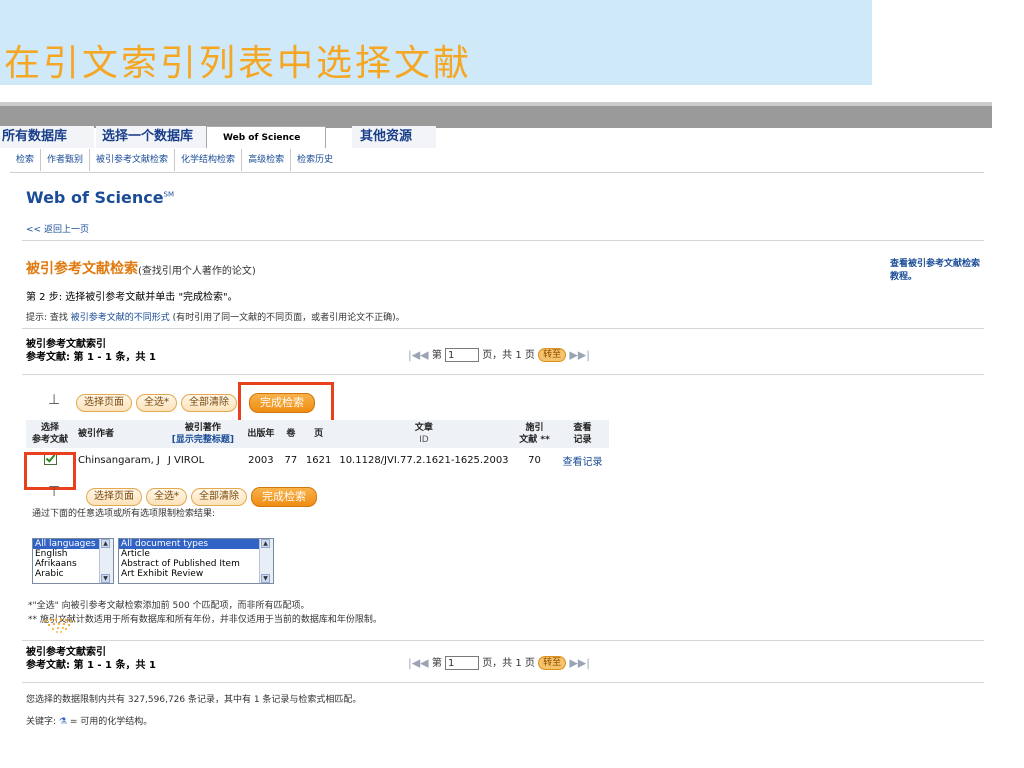  I want to click on tutorial-link: 查看被引参考文献检索教程。, so click(935, 271).